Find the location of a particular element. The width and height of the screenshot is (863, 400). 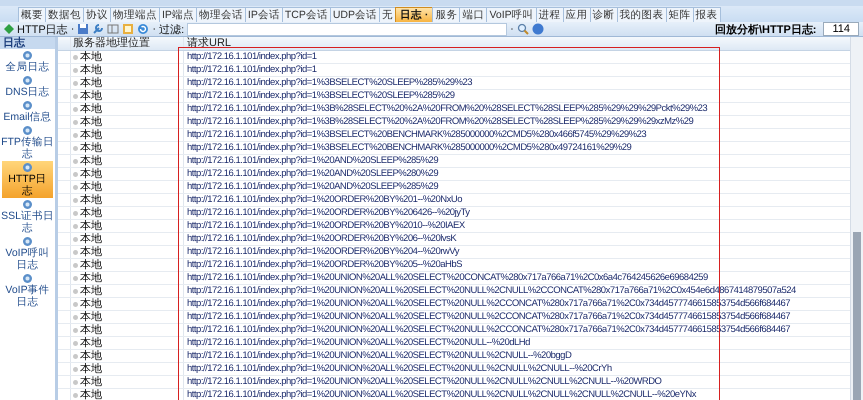

column-icon is located at coordinates (113, 29).